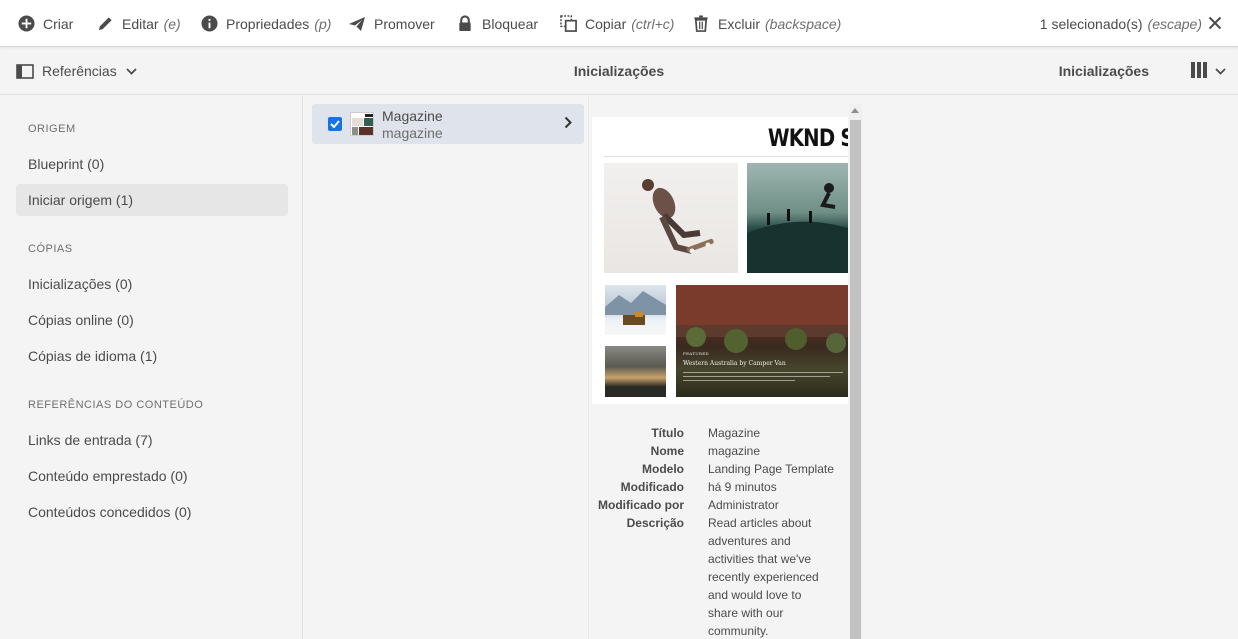 The height and width of the screenshot is (639, 1238). What do you see at coordinates (152, 200) in the screenshot?
I see `rail-item-launch-source: Iniciar origem (1)` at bounding box center [152, 200].